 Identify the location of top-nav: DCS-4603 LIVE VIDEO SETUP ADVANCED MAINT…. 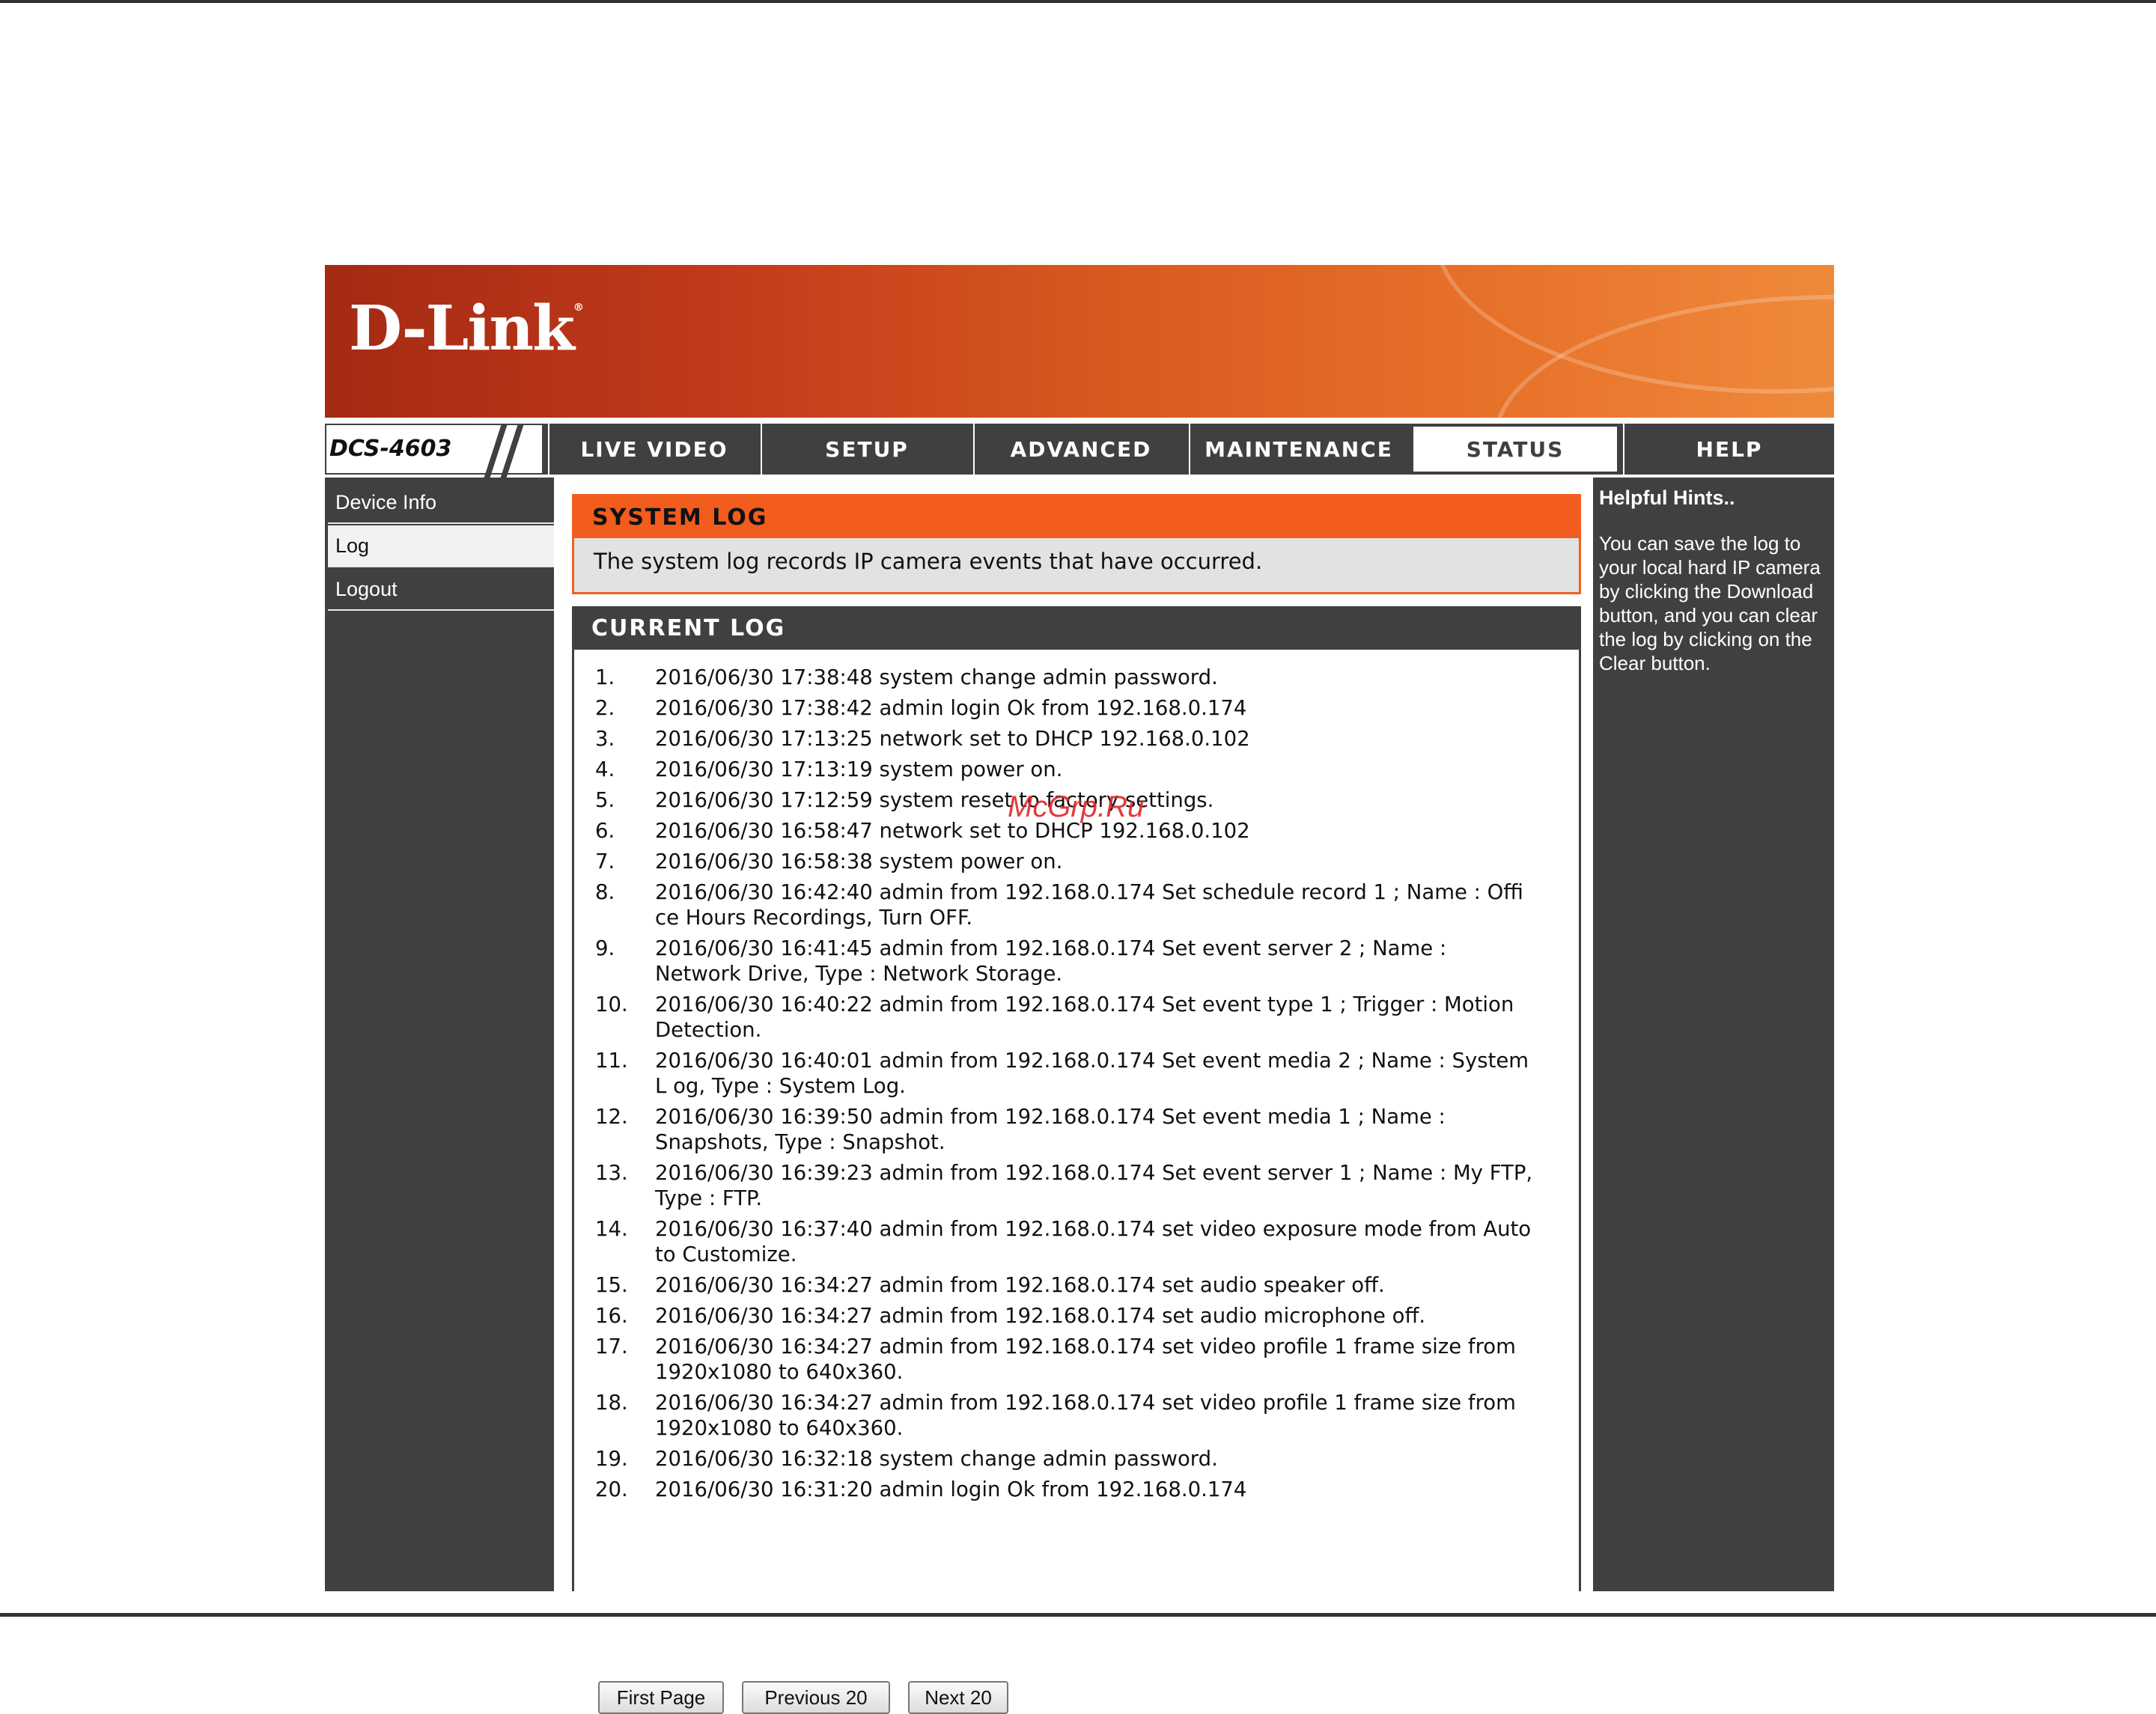
(1079, 451).